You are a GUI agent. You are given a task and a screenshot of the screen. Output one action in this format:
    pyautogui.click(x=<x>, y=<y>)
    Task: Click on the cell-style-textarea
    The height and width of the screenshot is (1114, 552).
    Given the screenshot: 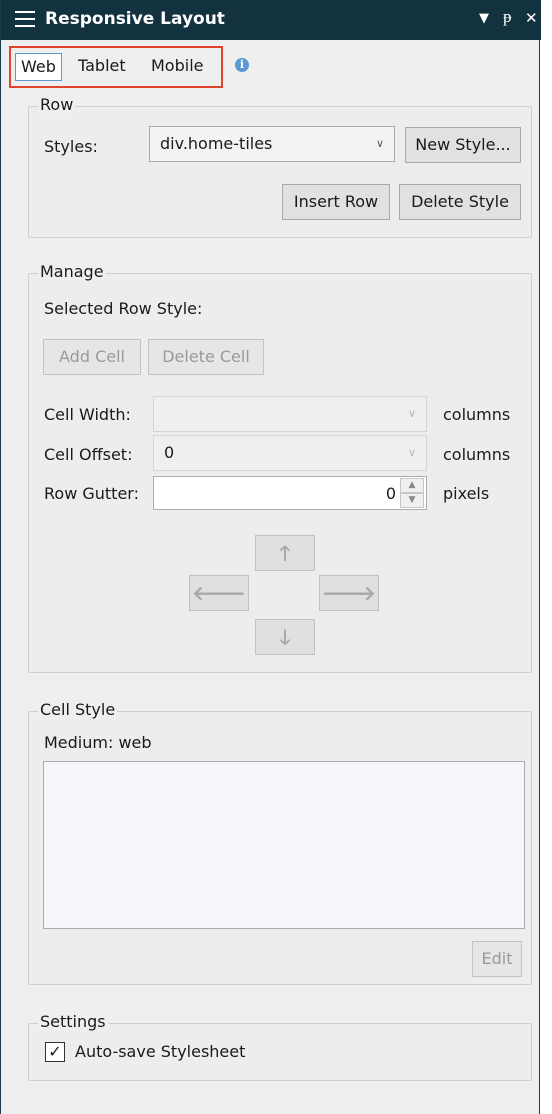 What is the action you would take?
    pyautogui.click(x=284, y=845)
    